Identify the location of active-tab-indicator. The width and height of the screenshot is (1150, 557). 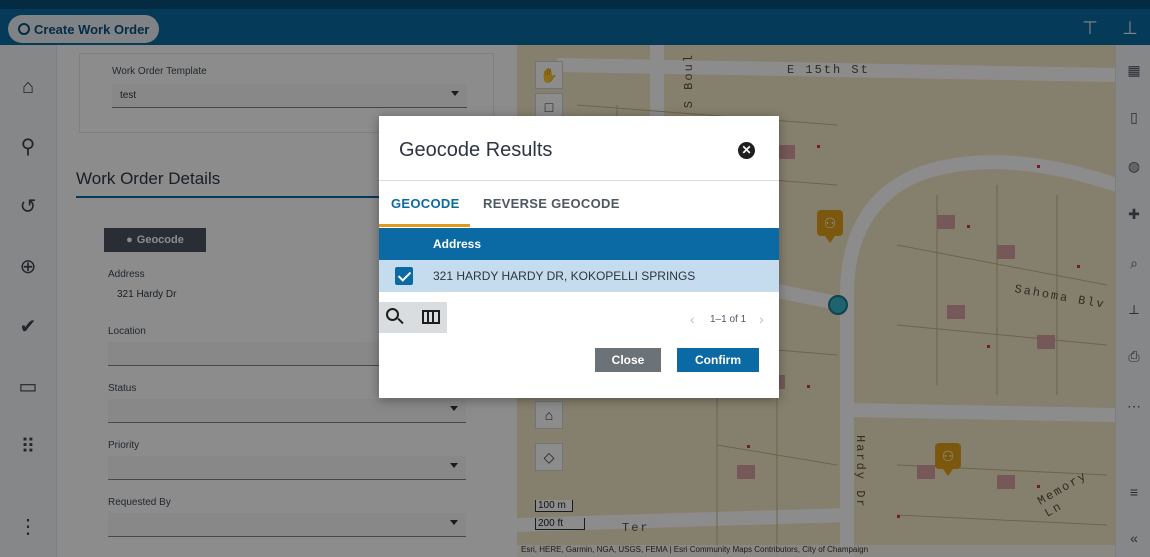
(424, 225).